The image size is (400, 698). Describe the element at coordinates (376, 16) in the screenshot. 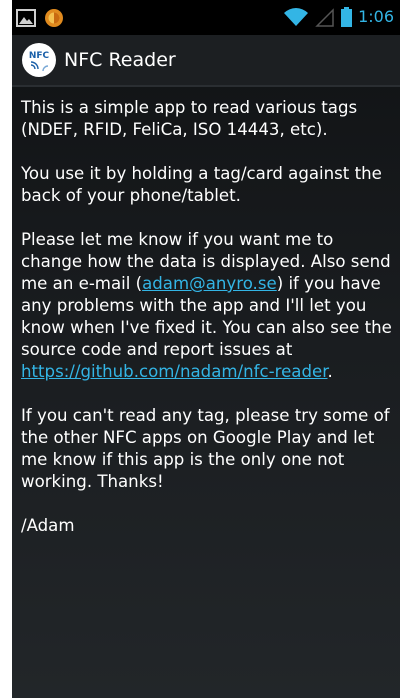

I see `status-clock: 1:06` at that location.